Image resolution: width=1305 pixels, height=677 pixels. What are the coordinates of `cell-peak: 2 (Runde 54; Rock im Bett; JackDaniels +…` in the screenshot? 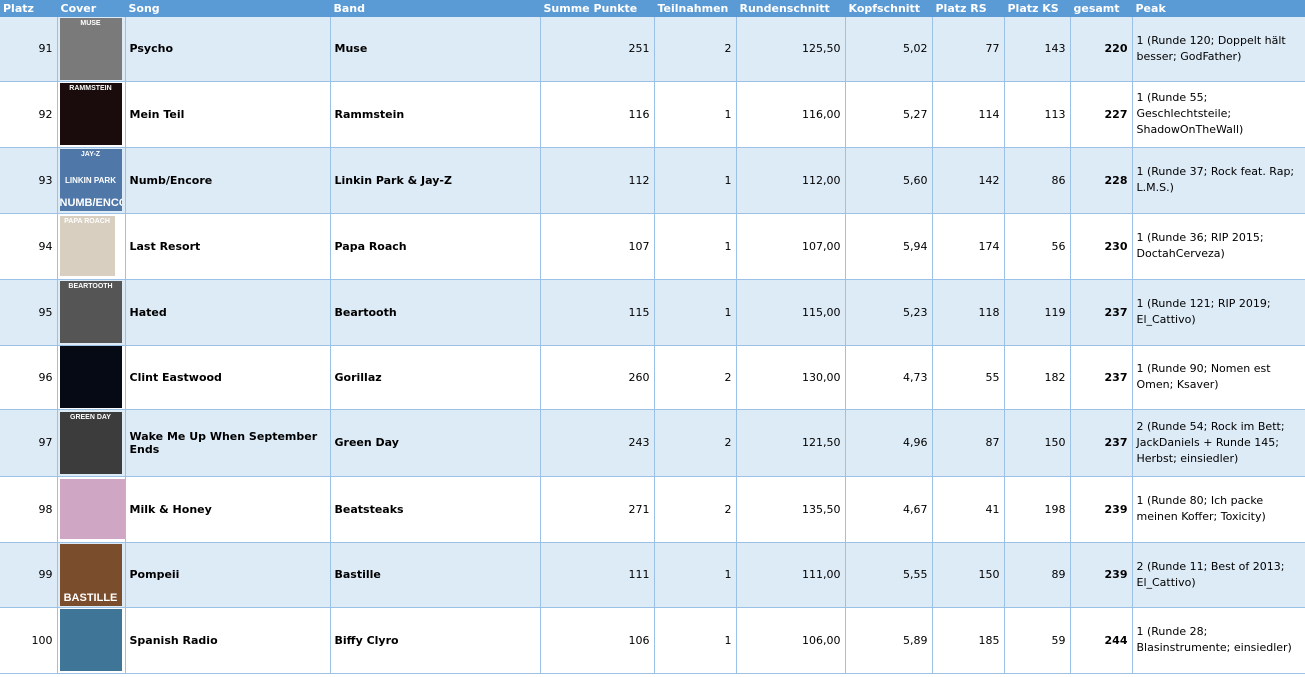 It's located at (1218, 443).